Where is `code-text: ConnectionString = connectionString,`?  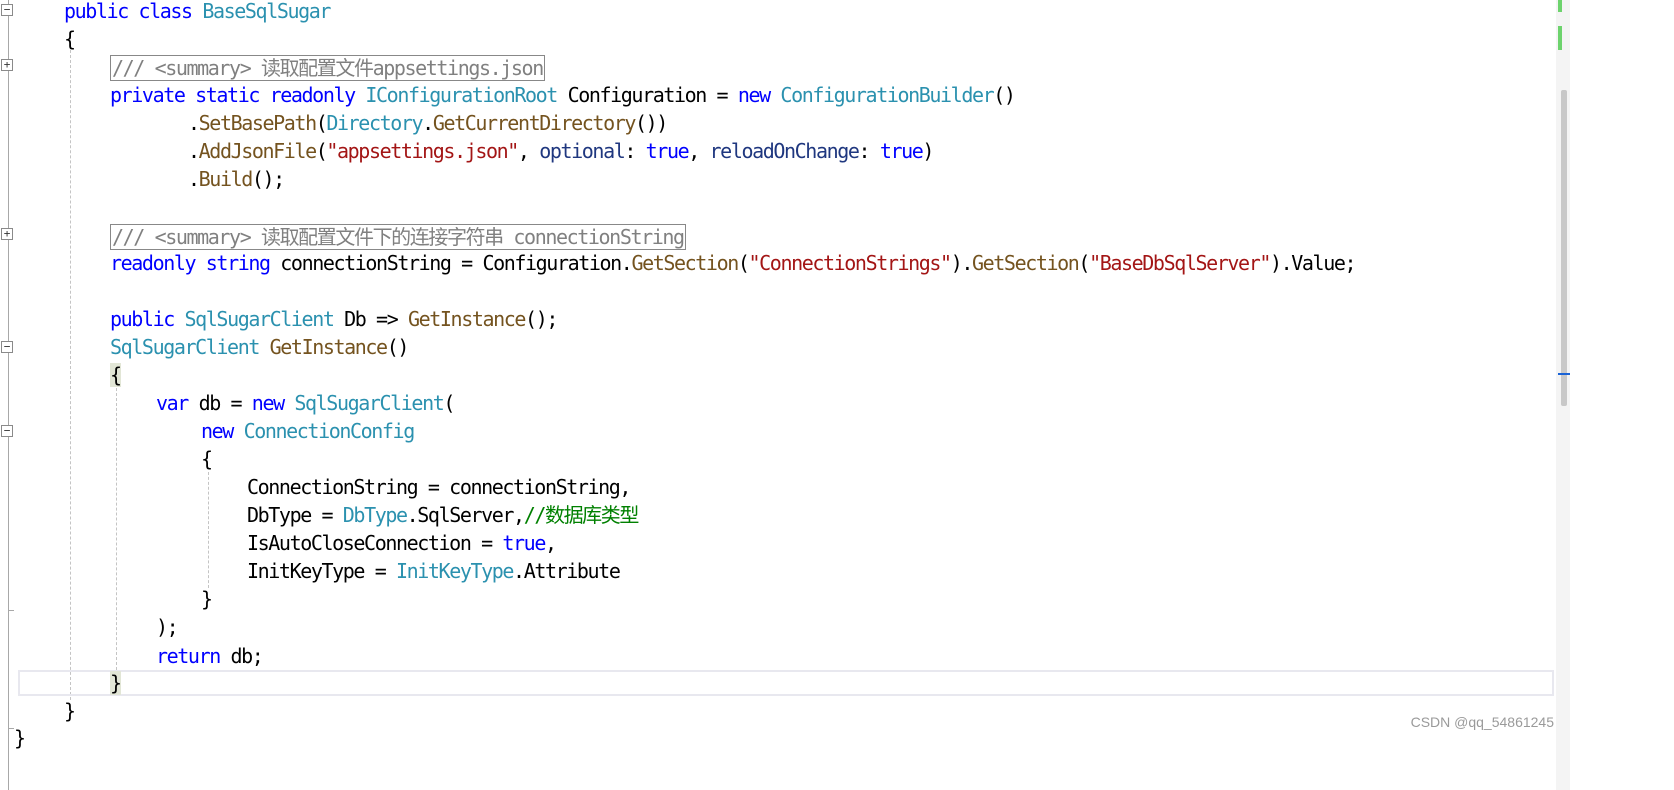
code-text: ConnectionString = connectionString, is located at coordinates (439, 487).